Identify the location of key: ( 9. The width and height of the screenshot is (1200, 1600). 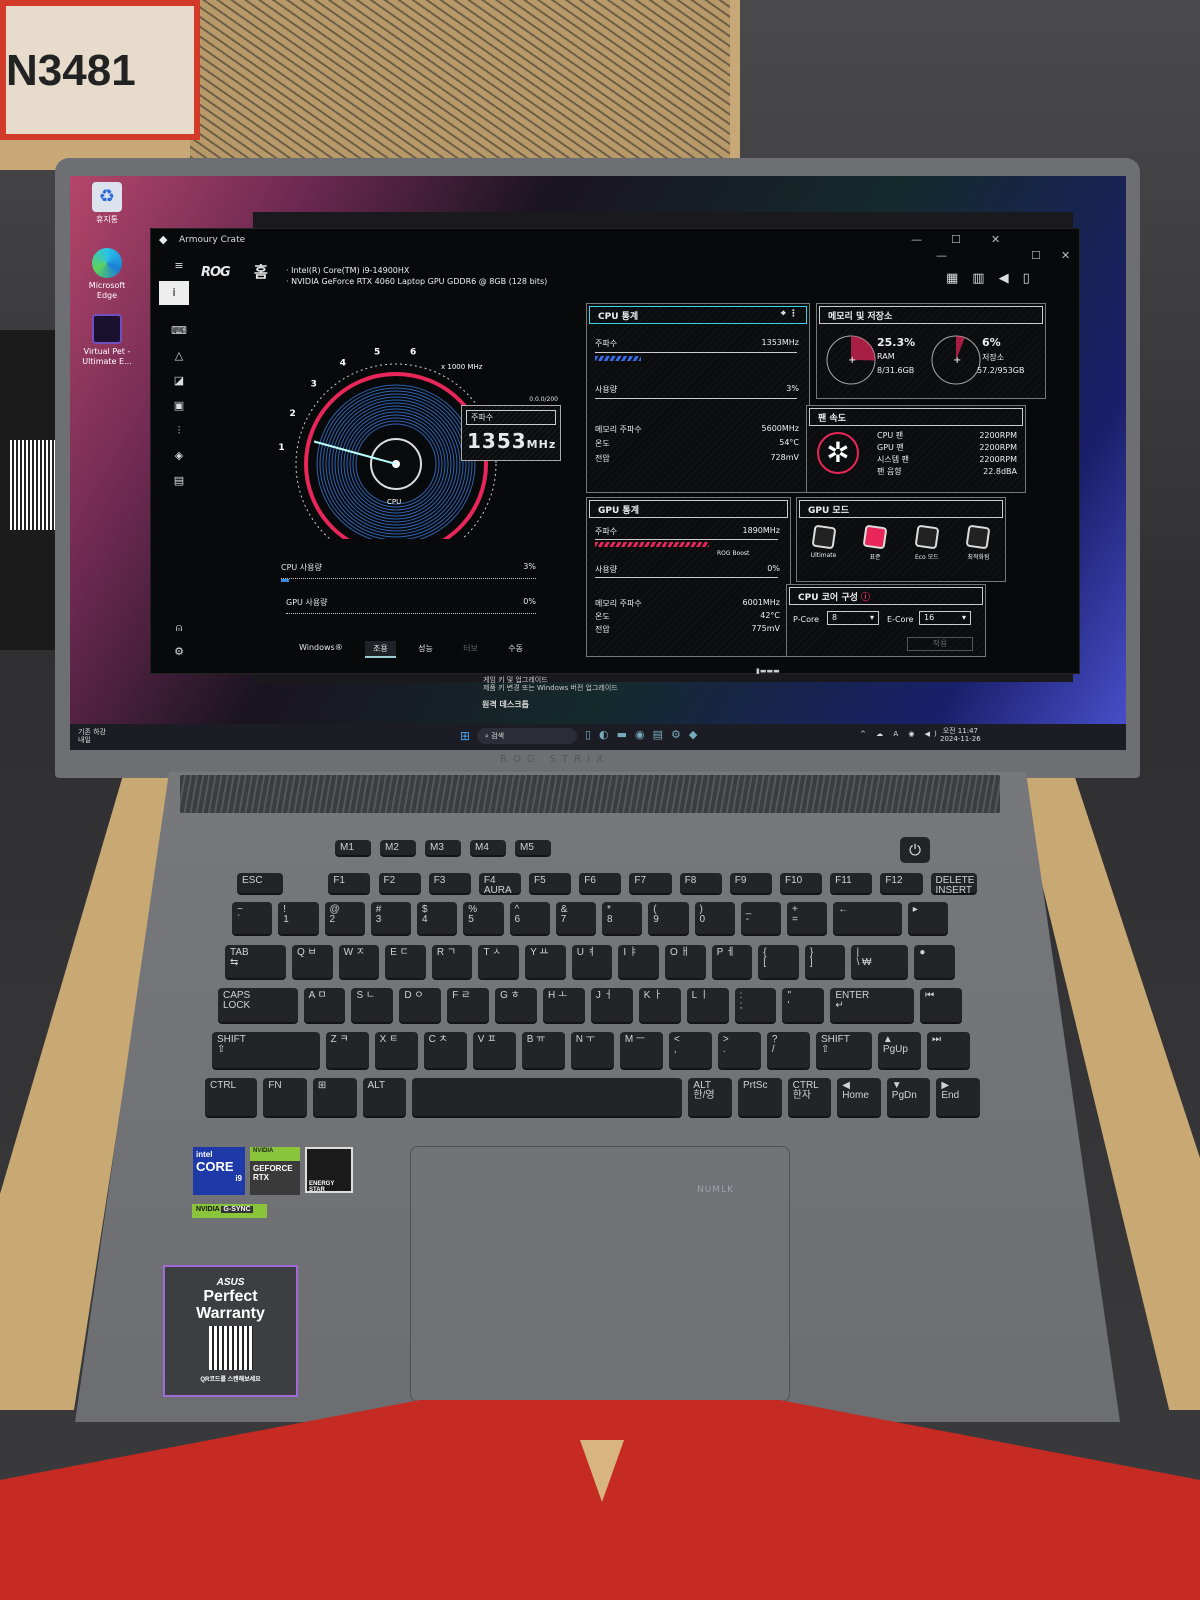
(668, 918).